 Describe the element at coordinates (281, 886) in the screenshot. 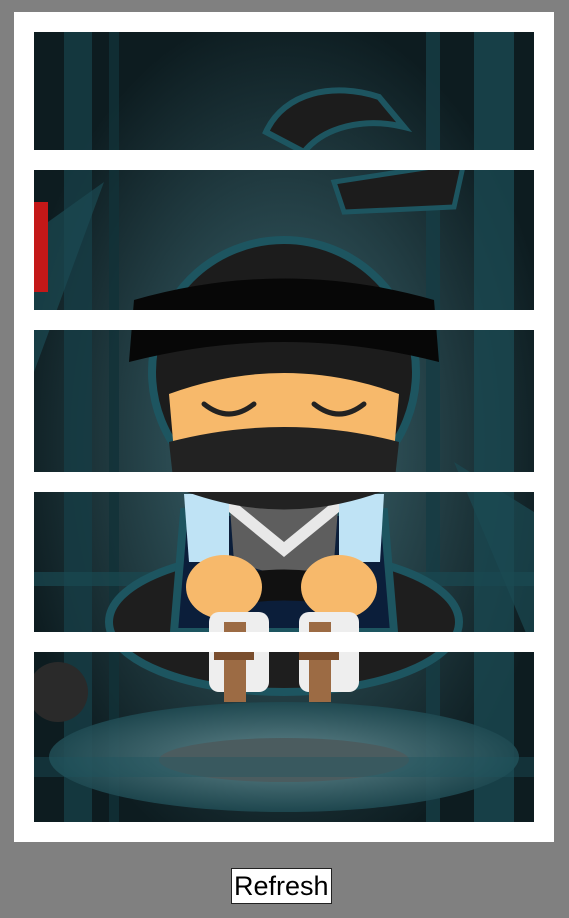

I see `refresh-button: Refresh` at that location.